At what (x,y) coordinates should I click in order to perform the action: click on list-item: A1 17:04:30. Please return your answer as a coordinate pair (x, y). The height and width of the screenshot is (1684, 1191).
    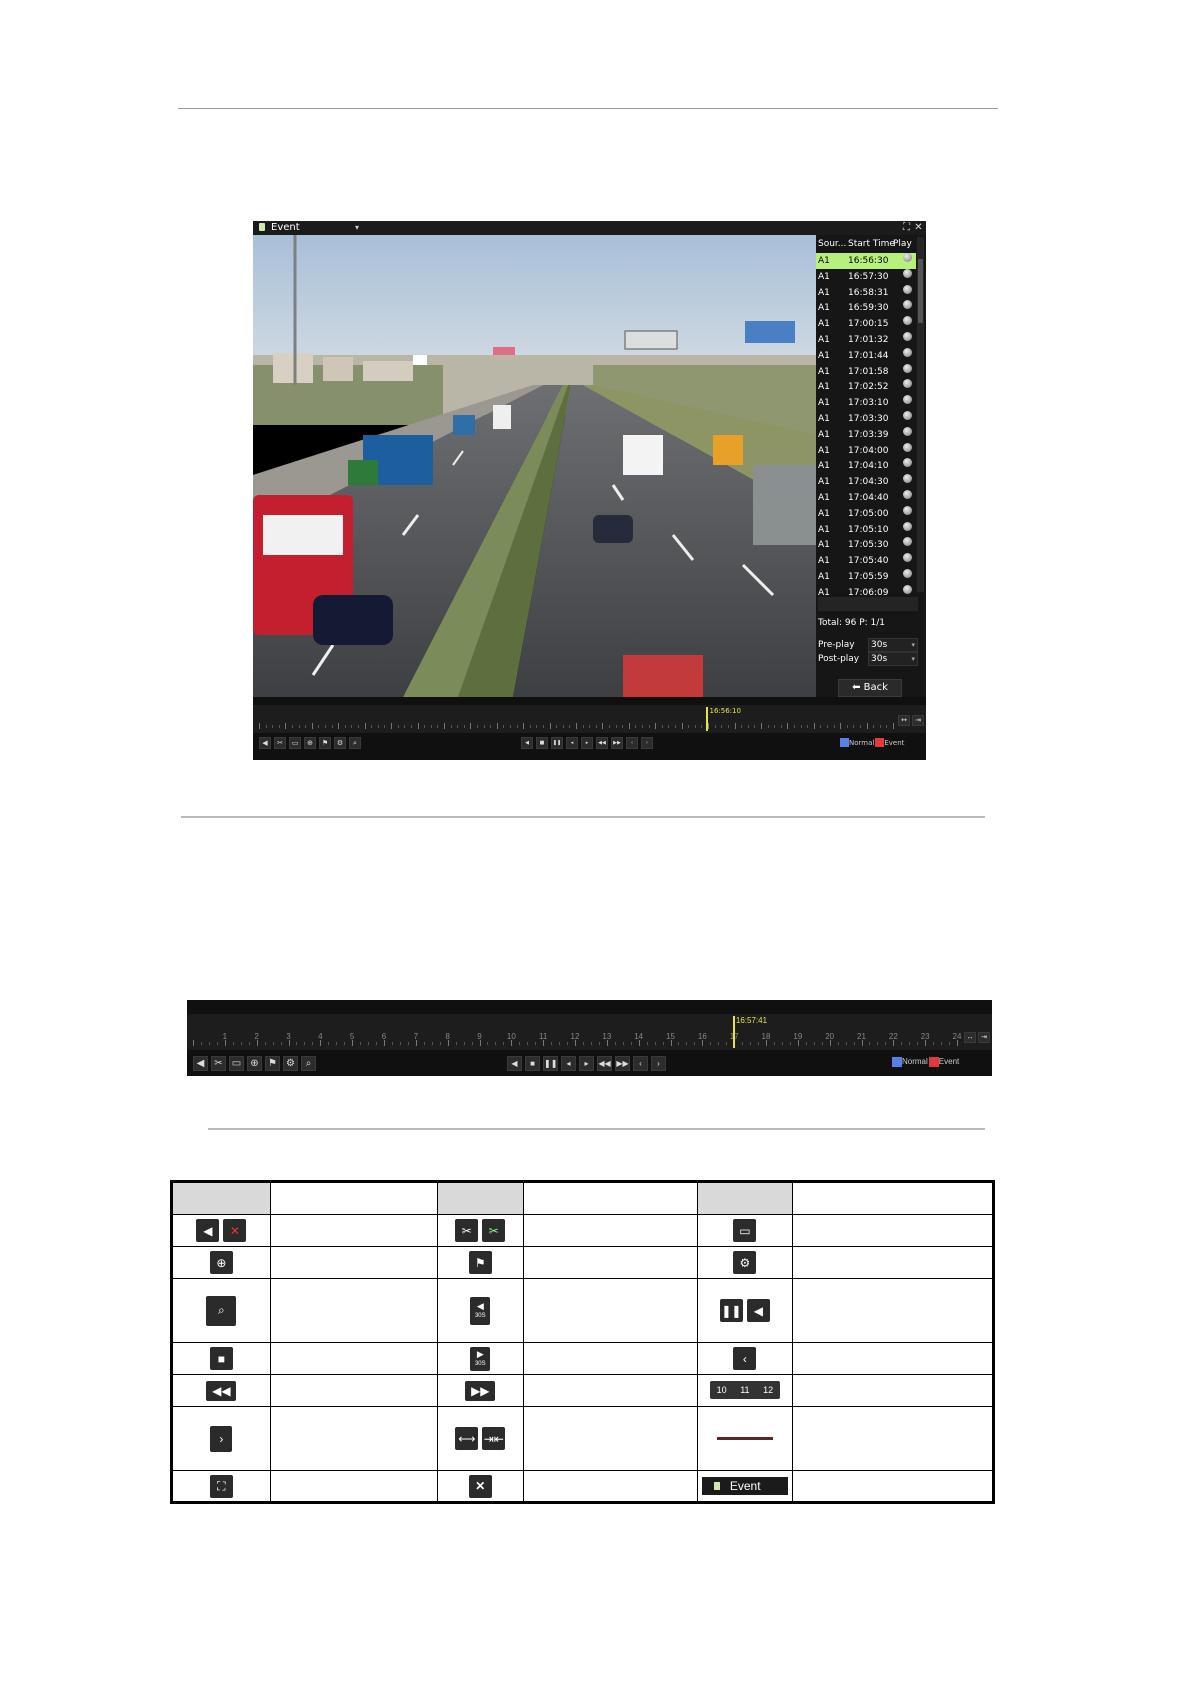
    Looking at the image, I should click on (866, 482).